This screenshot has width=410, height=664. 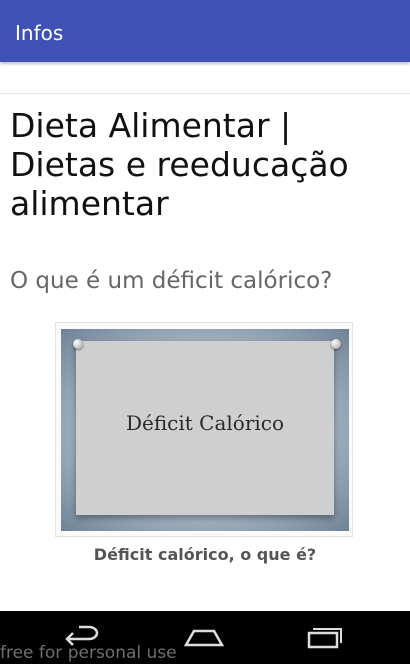 What do you see at coordinates (171, 281) in the screenshot?
I see `article-subtitle: O que é um déficit calórico?` at bounding box center [171, 281].